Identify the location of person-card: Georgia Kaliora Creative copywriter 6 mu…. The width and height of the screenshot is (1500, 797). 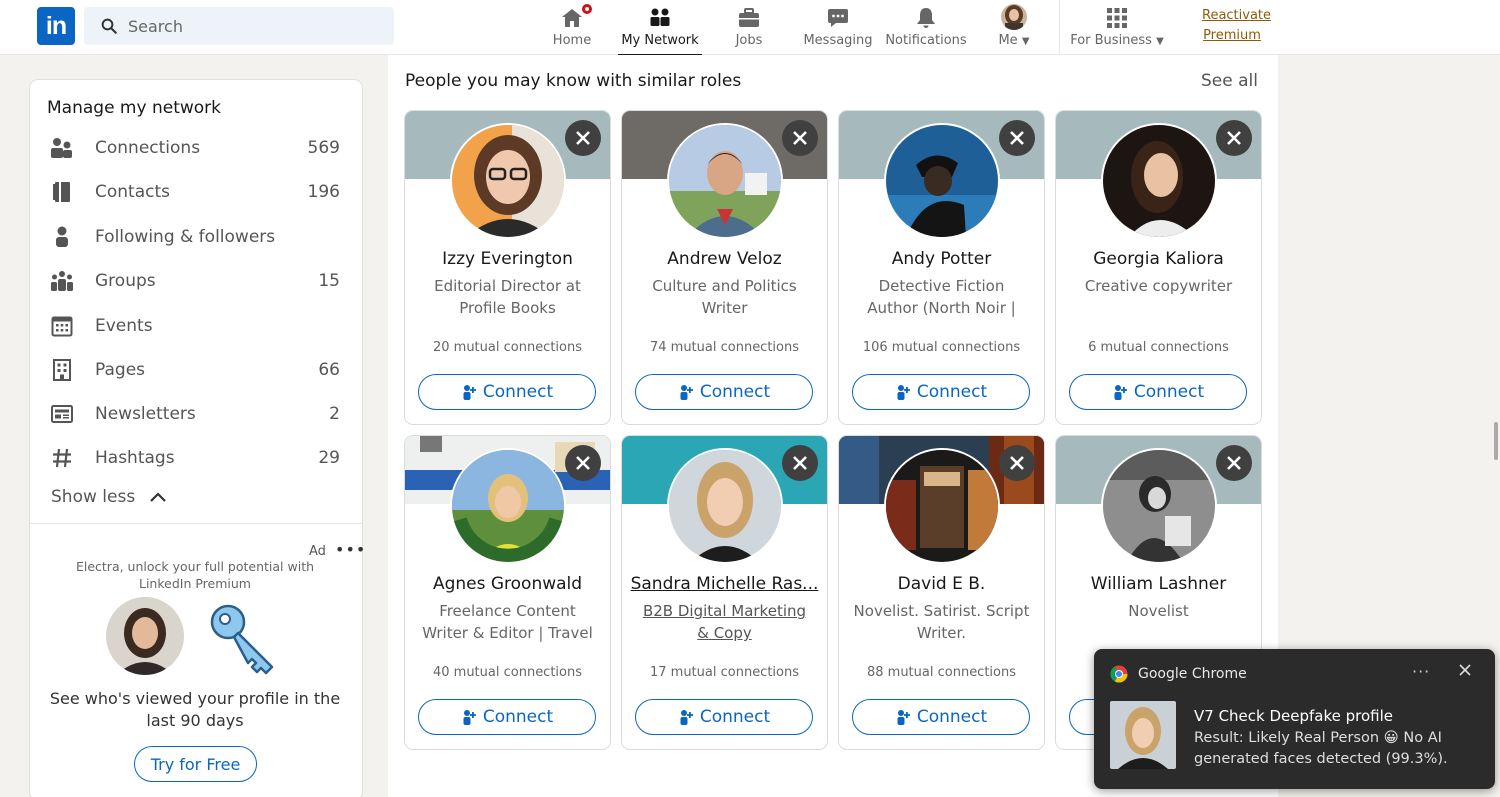
(1158, 267).